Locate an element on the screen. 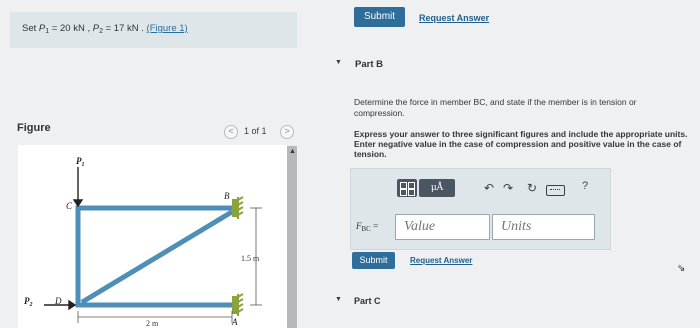 The width and height of the screenshot is (700, 328). help-icon: ? is located at coordinates (585, 186).